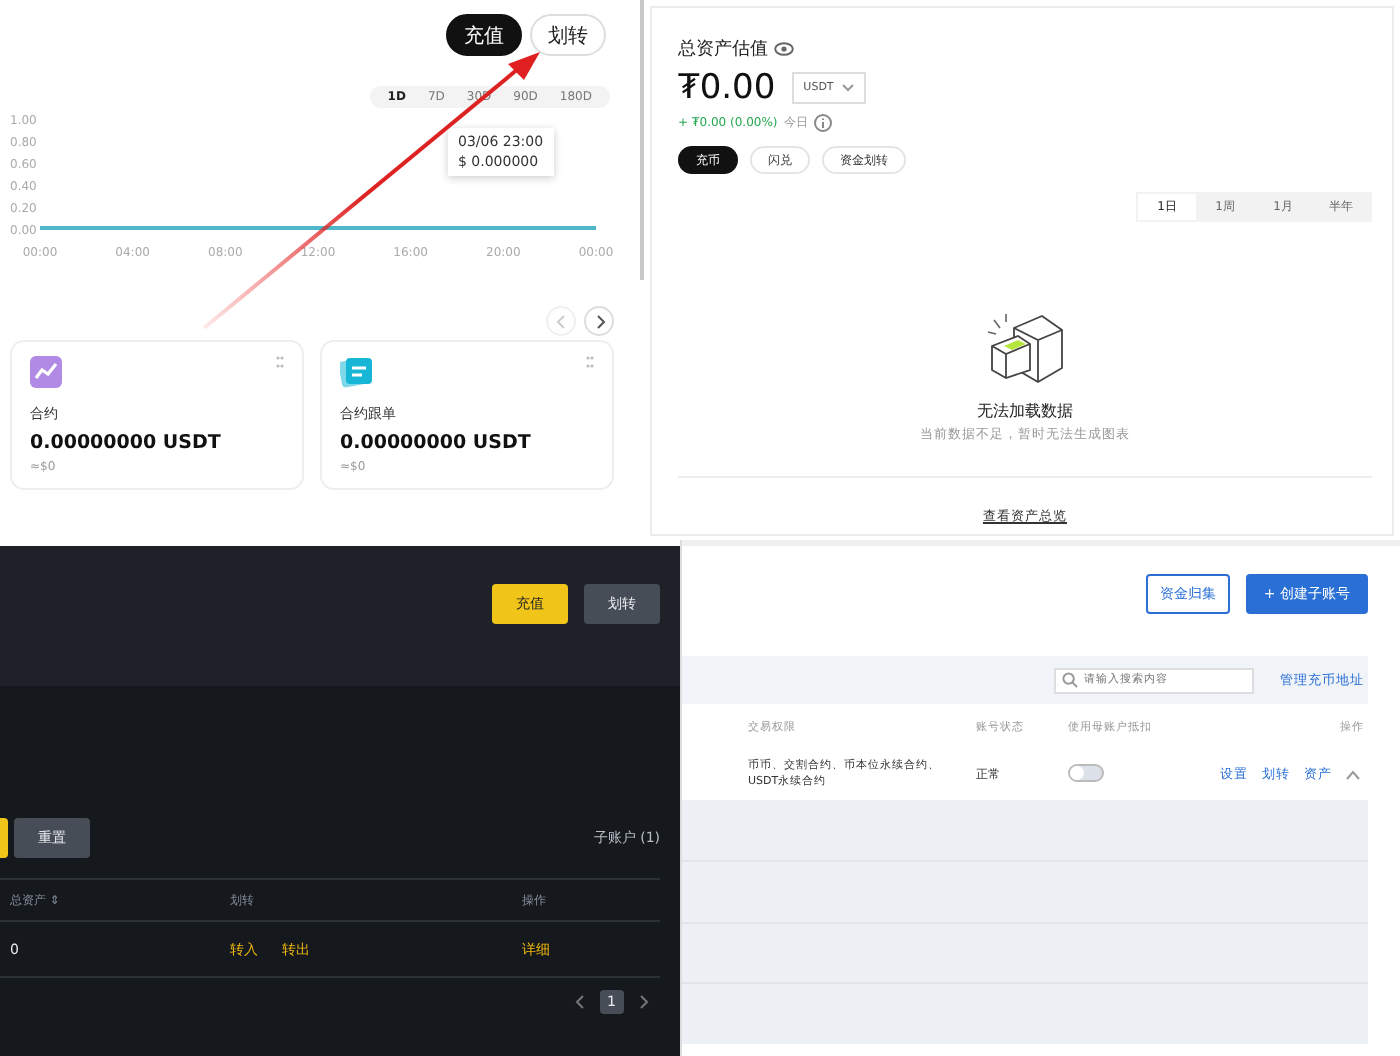 Image resolution: width=1400 pixels, height=1056 pixels. What do you see at coordinates (1025, 411) in the screenshot?
I see `empty-title: 无法加载数据` at bounding box center [1025, 411].